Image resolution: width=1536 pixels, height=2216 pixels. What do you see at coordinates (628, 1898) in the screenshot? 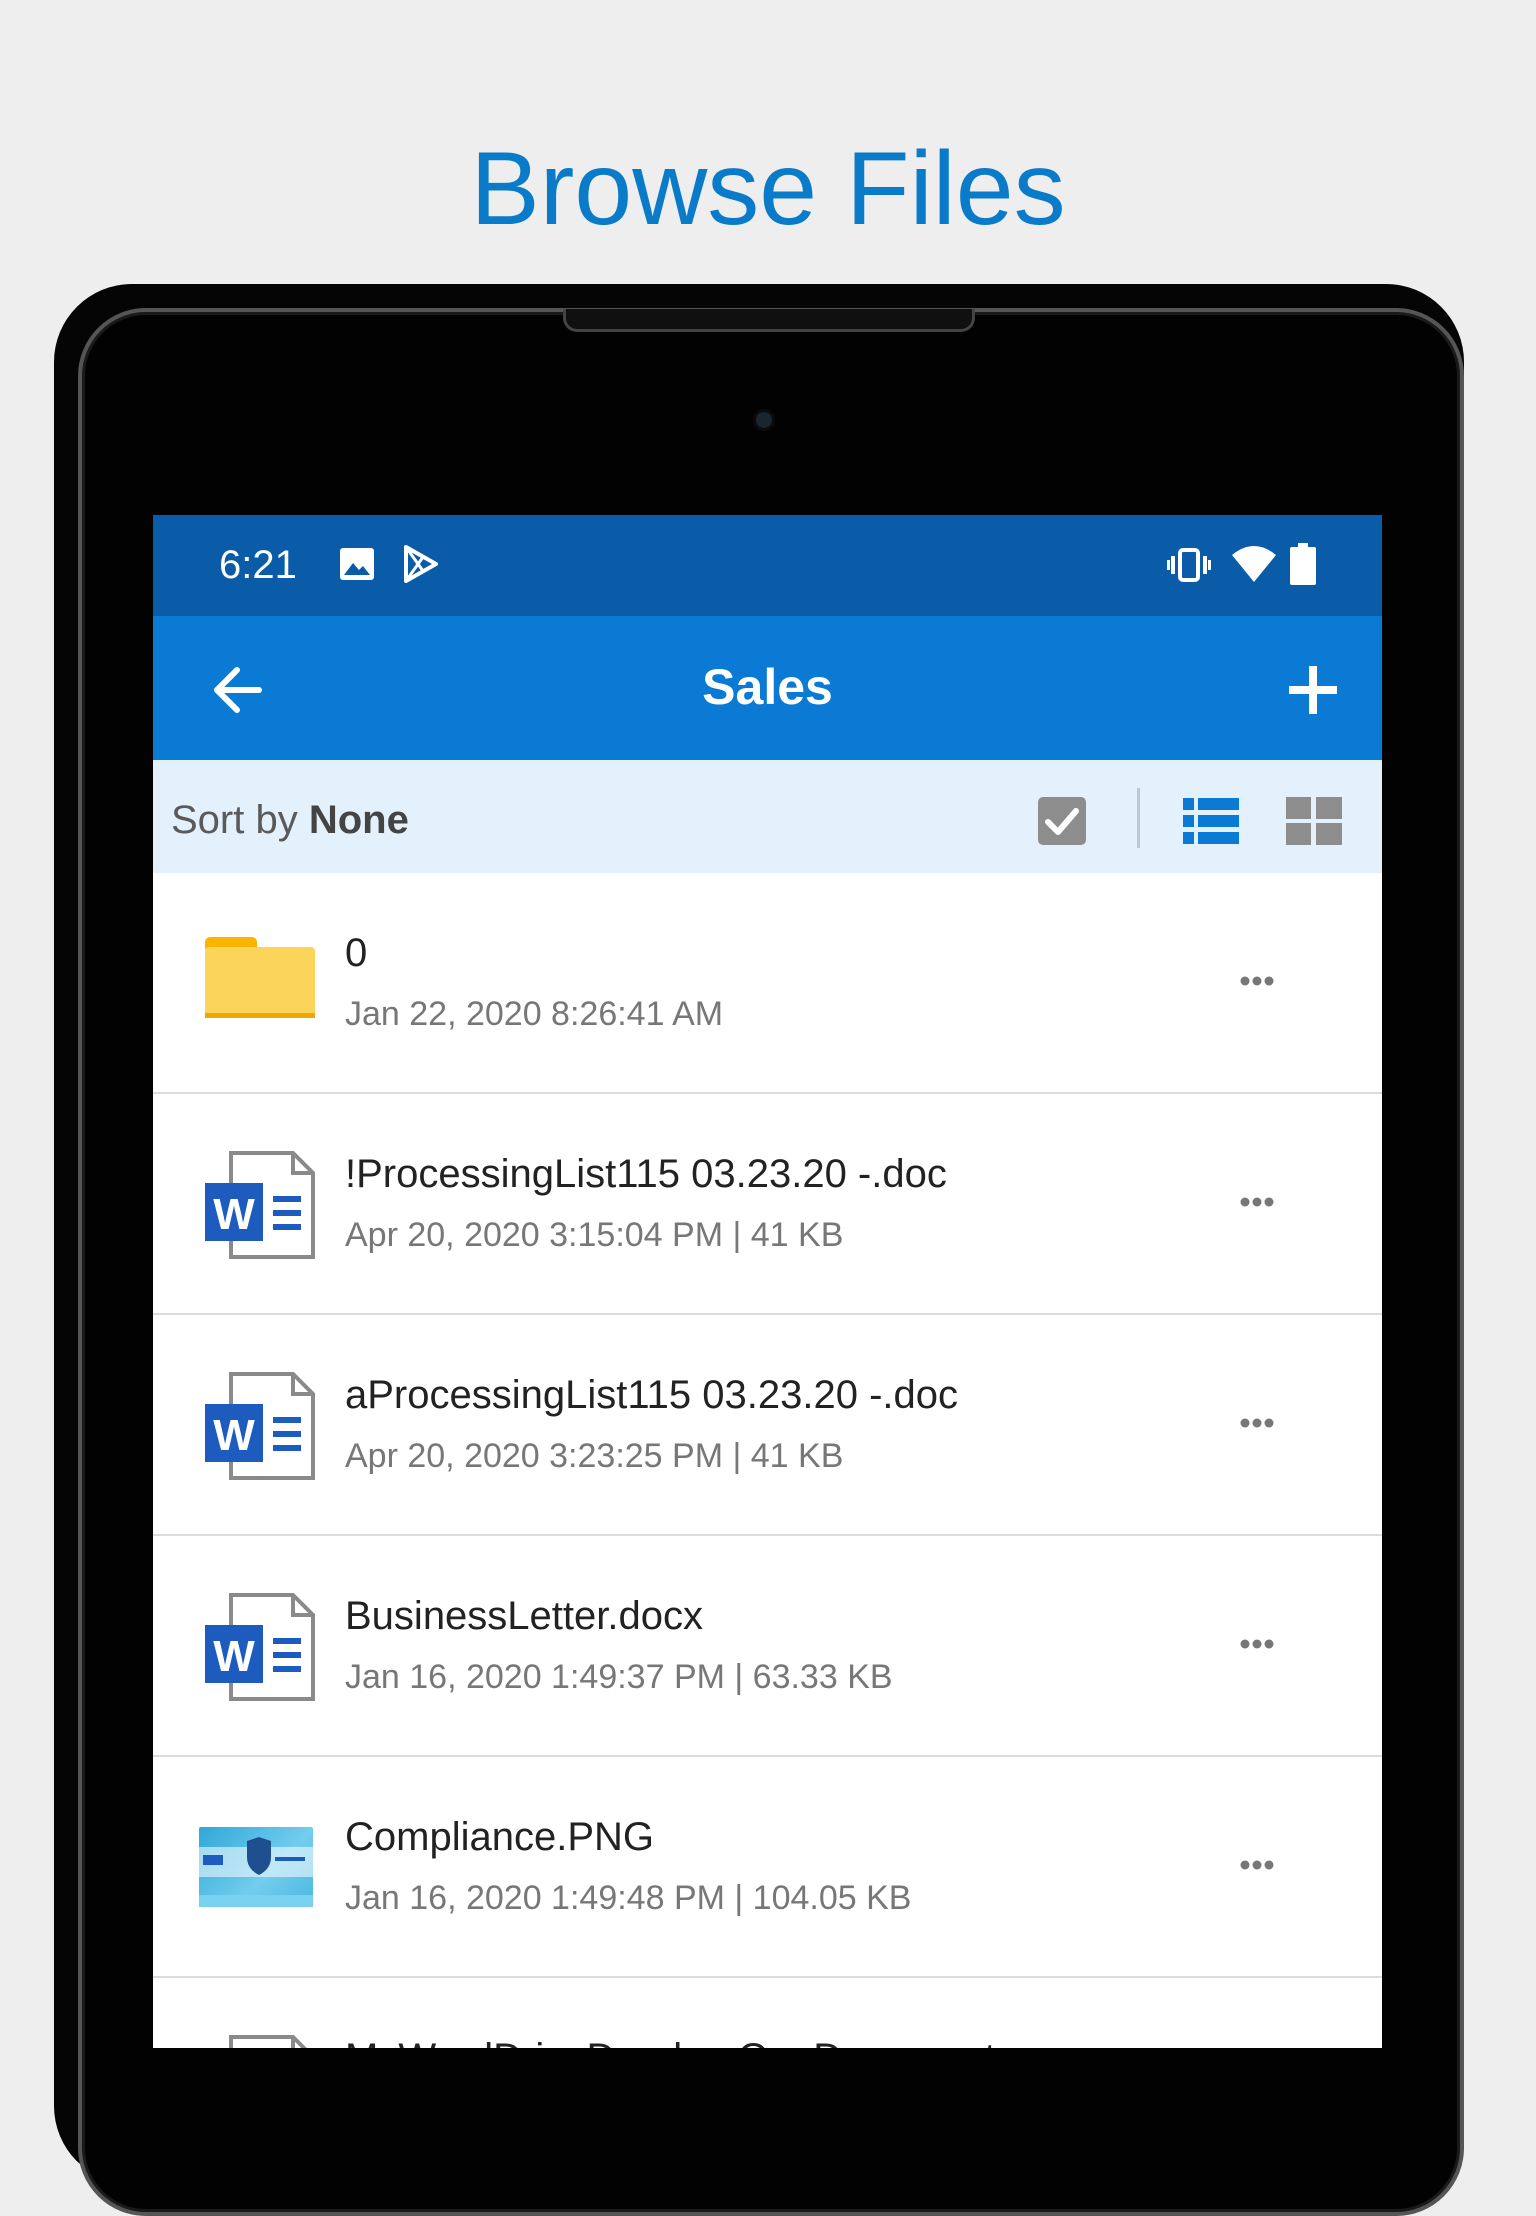
I see `file-meta: Jan 16, 2020 1:49:48 PM | 104.05 KB` at bounding box center [628, 1898].